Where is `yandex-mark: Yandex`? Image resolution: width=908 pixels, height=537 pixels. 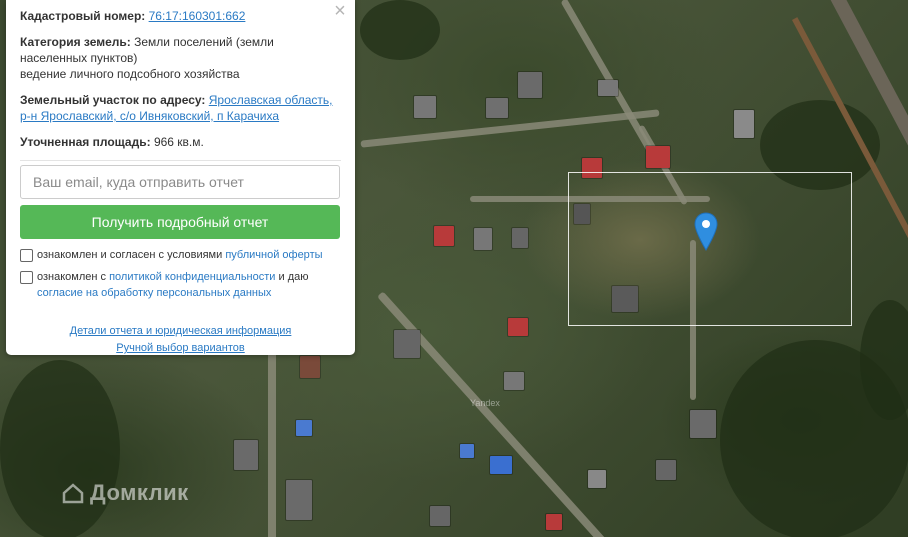
yandex-mark: Yandex is located at coordinates (485, 403).